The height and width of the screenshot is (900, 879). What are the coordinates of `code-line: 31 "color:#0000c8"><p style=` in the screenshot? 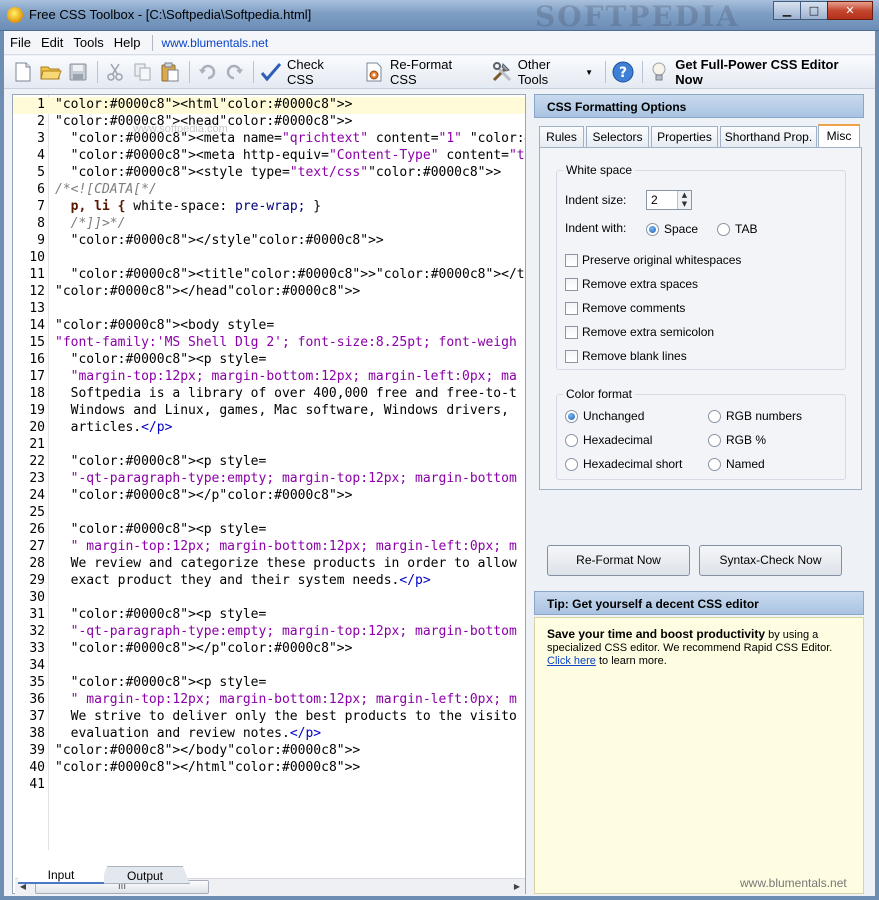 It's located at (269, 615).